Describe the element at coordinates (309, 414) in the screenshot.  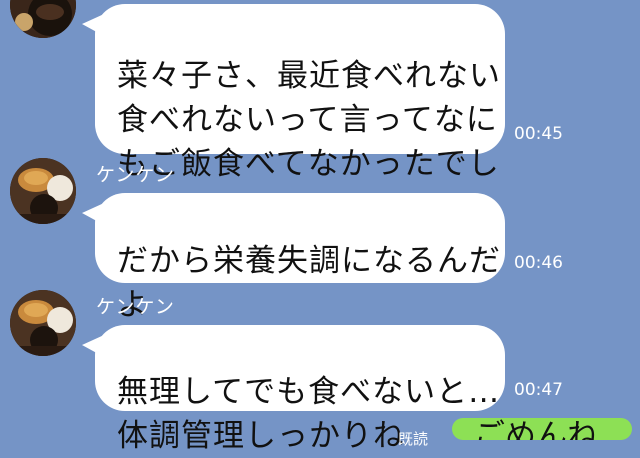
I see `message-text: 無理してでも食べないと… 体調管理しっかりね` at that location.